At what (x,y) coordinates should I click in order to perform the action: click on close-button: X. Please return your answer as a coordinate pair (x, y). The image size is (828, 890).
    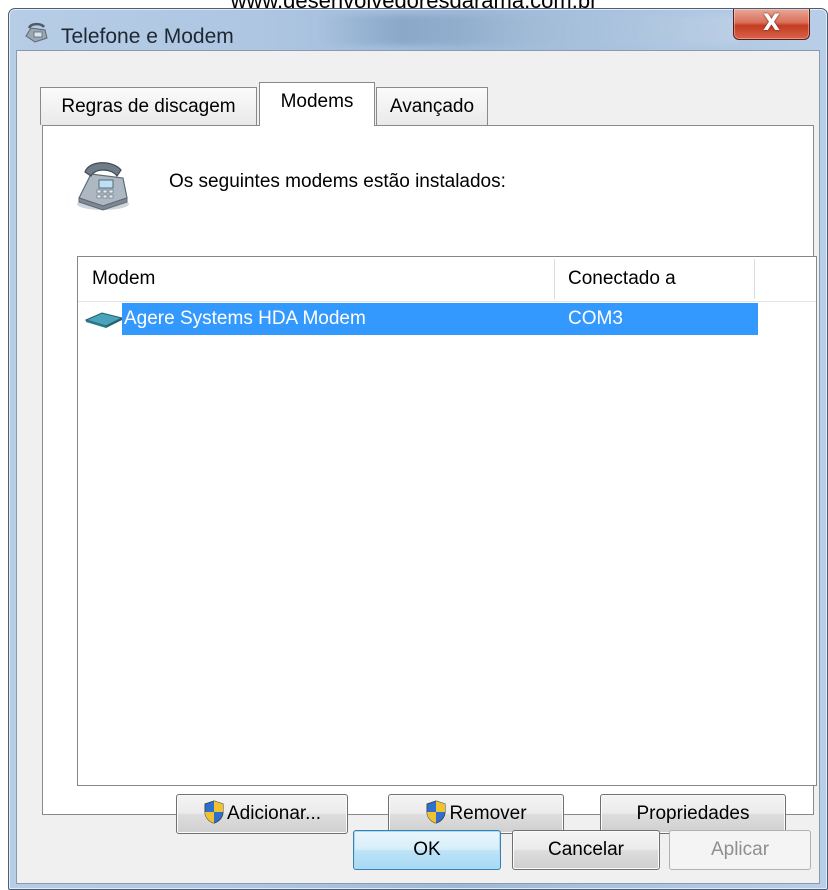
    Looking at the image, I should click on (771, 24).